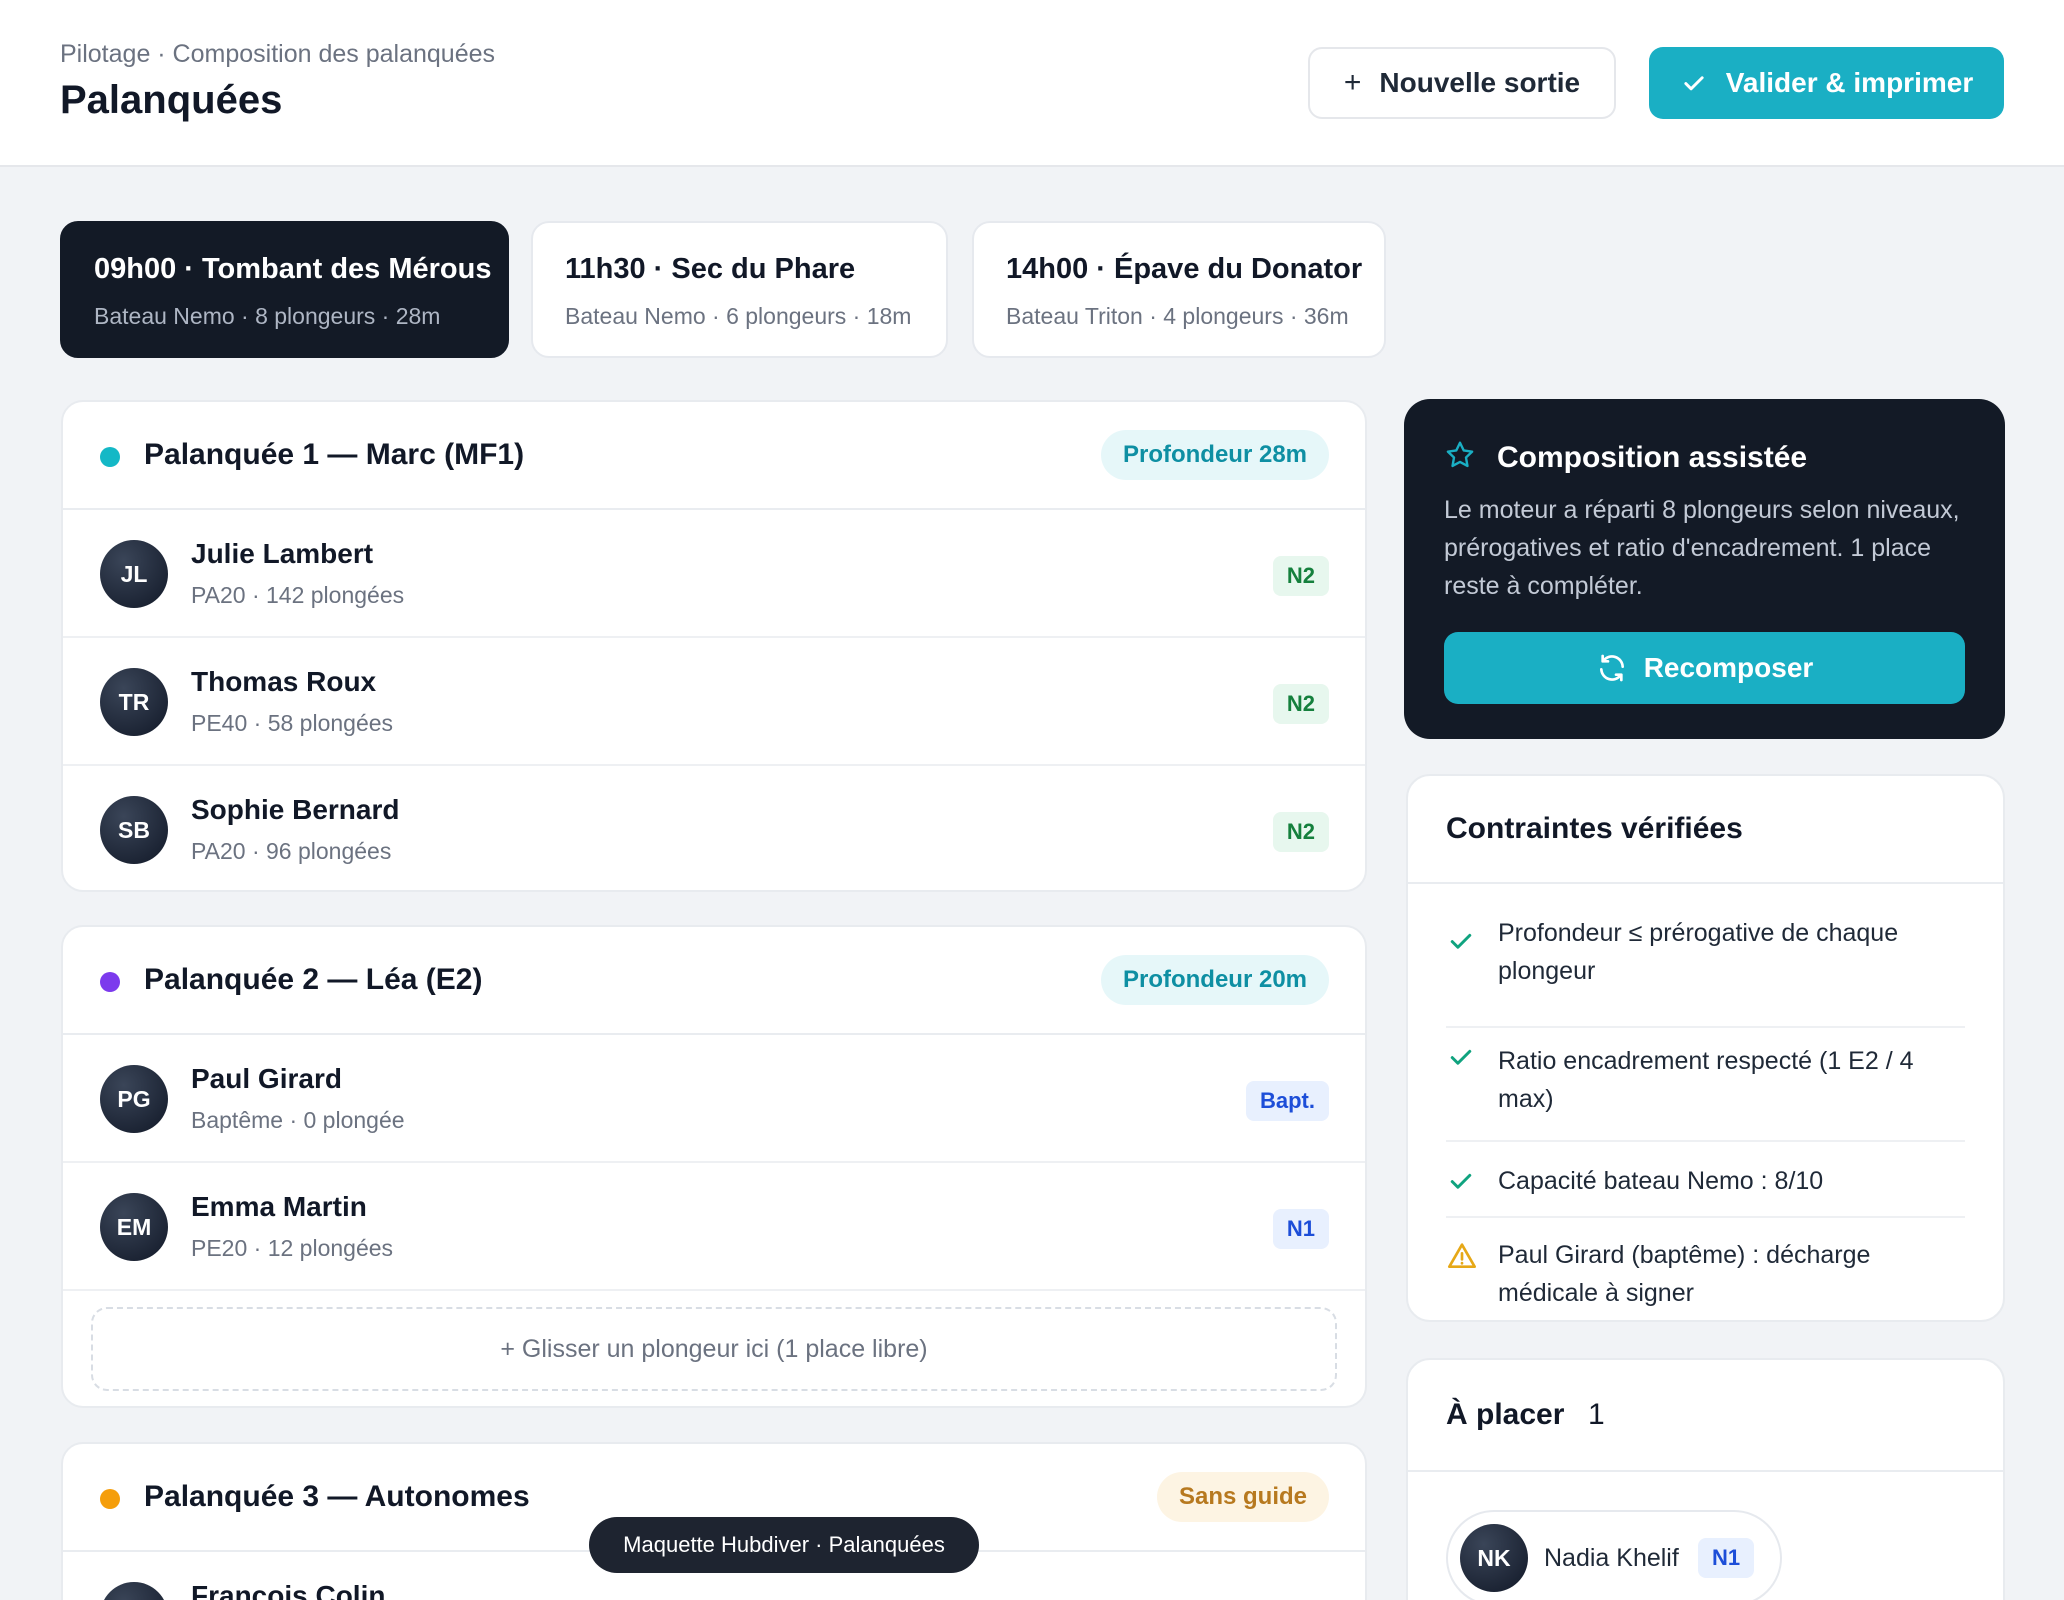 The width and height of the screenshot is (2064, 1600). Describe the element at coordinates (1184, 269) in the screenshot. I see `trip-tab-title: 14h00 · Épave du Donator` at that location.